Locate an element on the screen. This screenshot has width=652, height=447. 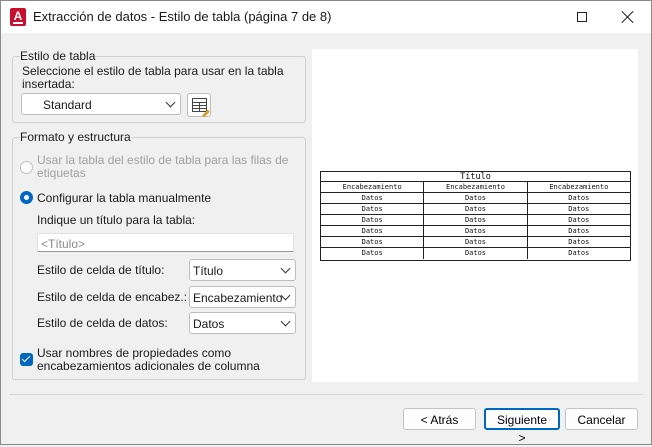
header-cell-style-label: Estilo de celda de encabez.: is located at coordinates (112, 297).